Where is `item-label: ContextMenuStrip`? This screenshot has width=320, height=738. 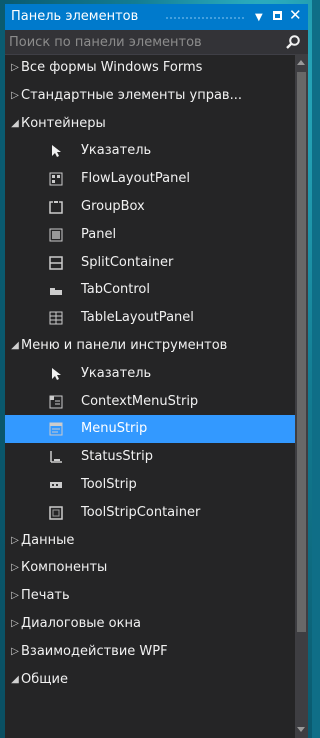
item-label: ContextMenuStrip is located at coordinates (140, 401).